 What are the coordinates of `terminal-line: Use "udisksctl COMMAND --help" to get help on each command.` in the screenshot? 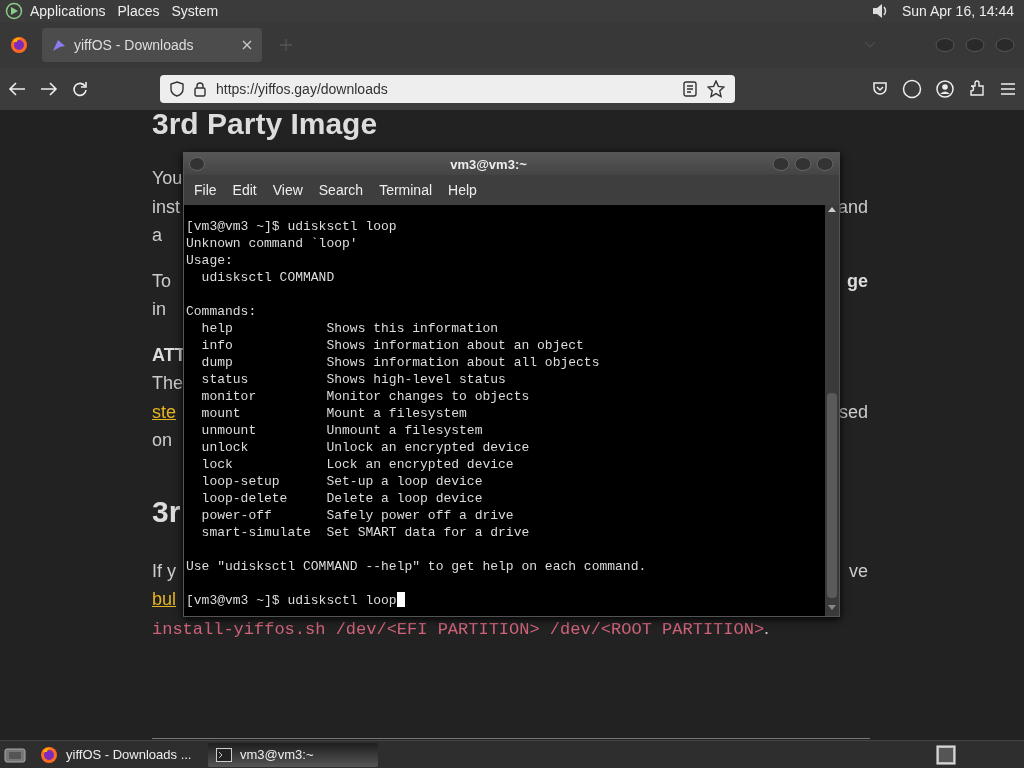 It's located at (416, 566).